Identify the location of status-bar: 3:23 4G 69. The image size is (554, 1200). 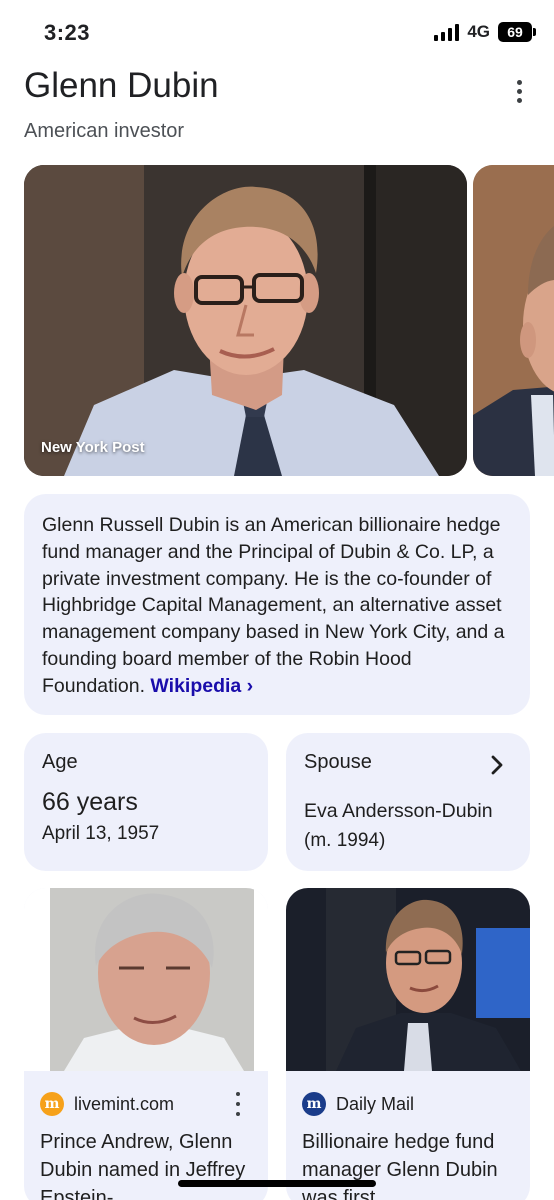
(277, 34).